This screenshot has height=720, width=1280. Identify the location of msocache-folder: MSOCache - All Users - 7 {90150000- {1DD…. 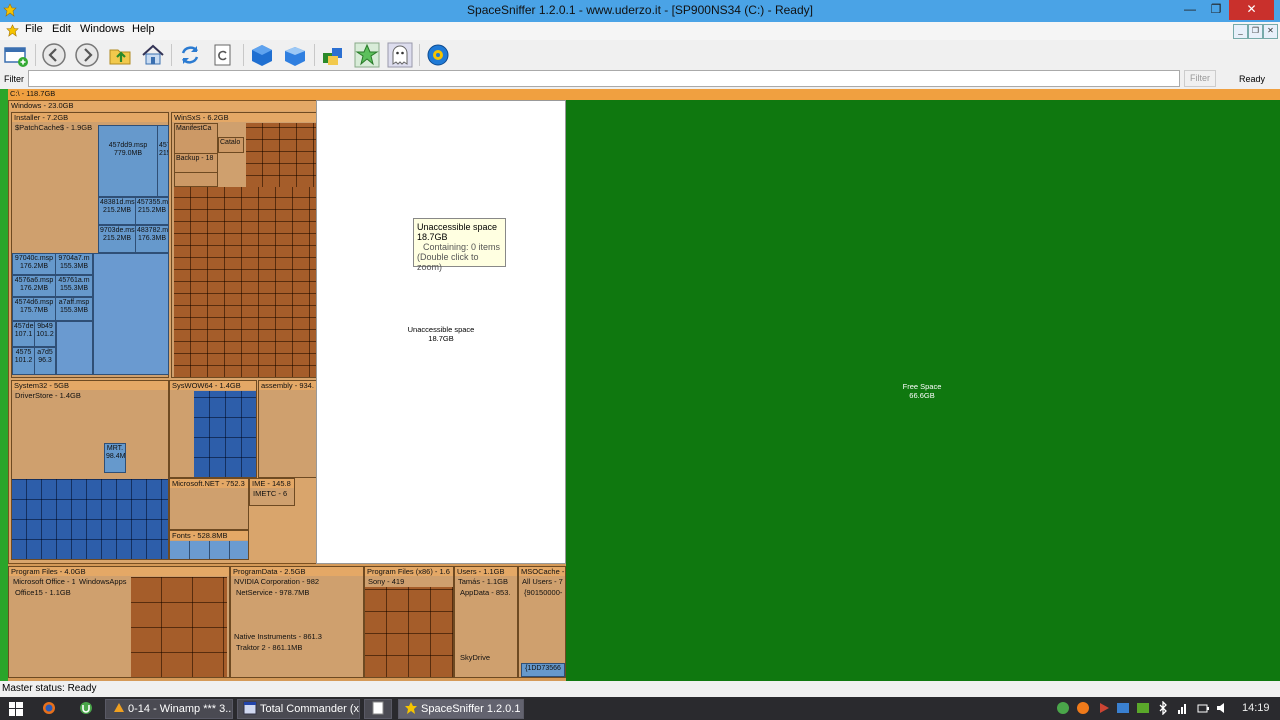
(542, 622).